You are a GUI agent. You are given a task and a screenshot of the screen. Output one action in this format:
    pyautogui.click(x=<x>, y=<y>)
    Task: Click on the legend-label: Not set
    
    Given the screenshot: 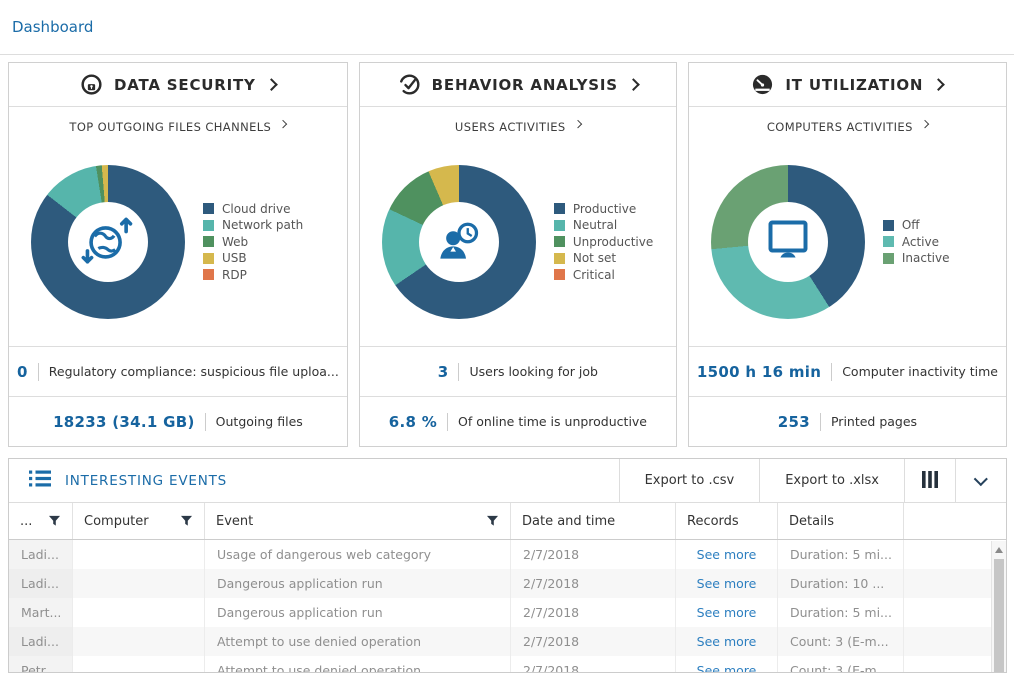 What is the action you would take?
    pyautogui.click(x=594, y=258)
    